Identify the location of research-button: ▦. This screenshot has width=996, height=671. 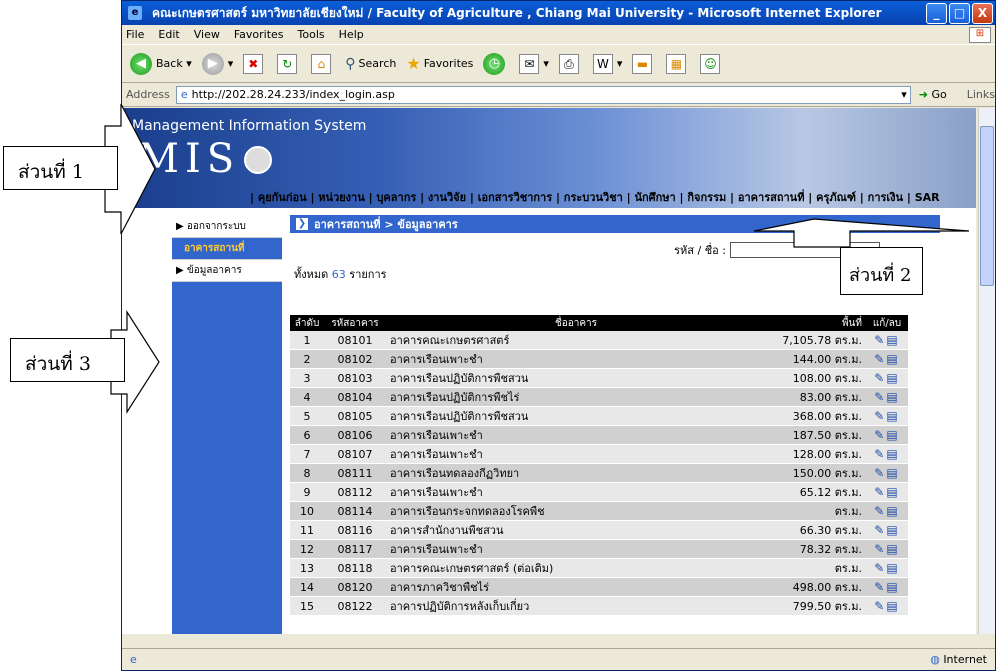
(678, 63).